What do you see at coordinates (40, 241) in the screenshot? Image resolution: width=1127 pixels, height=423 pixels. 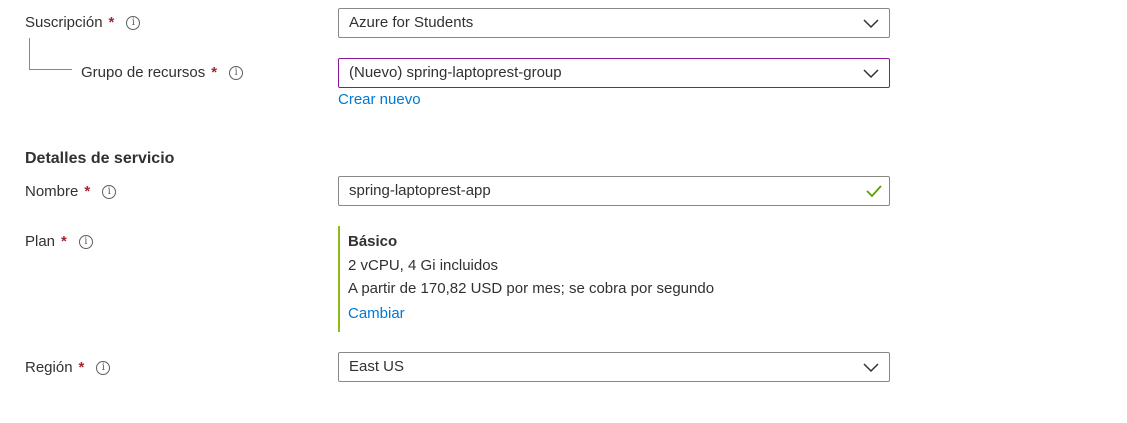 I see `plan-label: Plan` at bounding box center [40, 241].